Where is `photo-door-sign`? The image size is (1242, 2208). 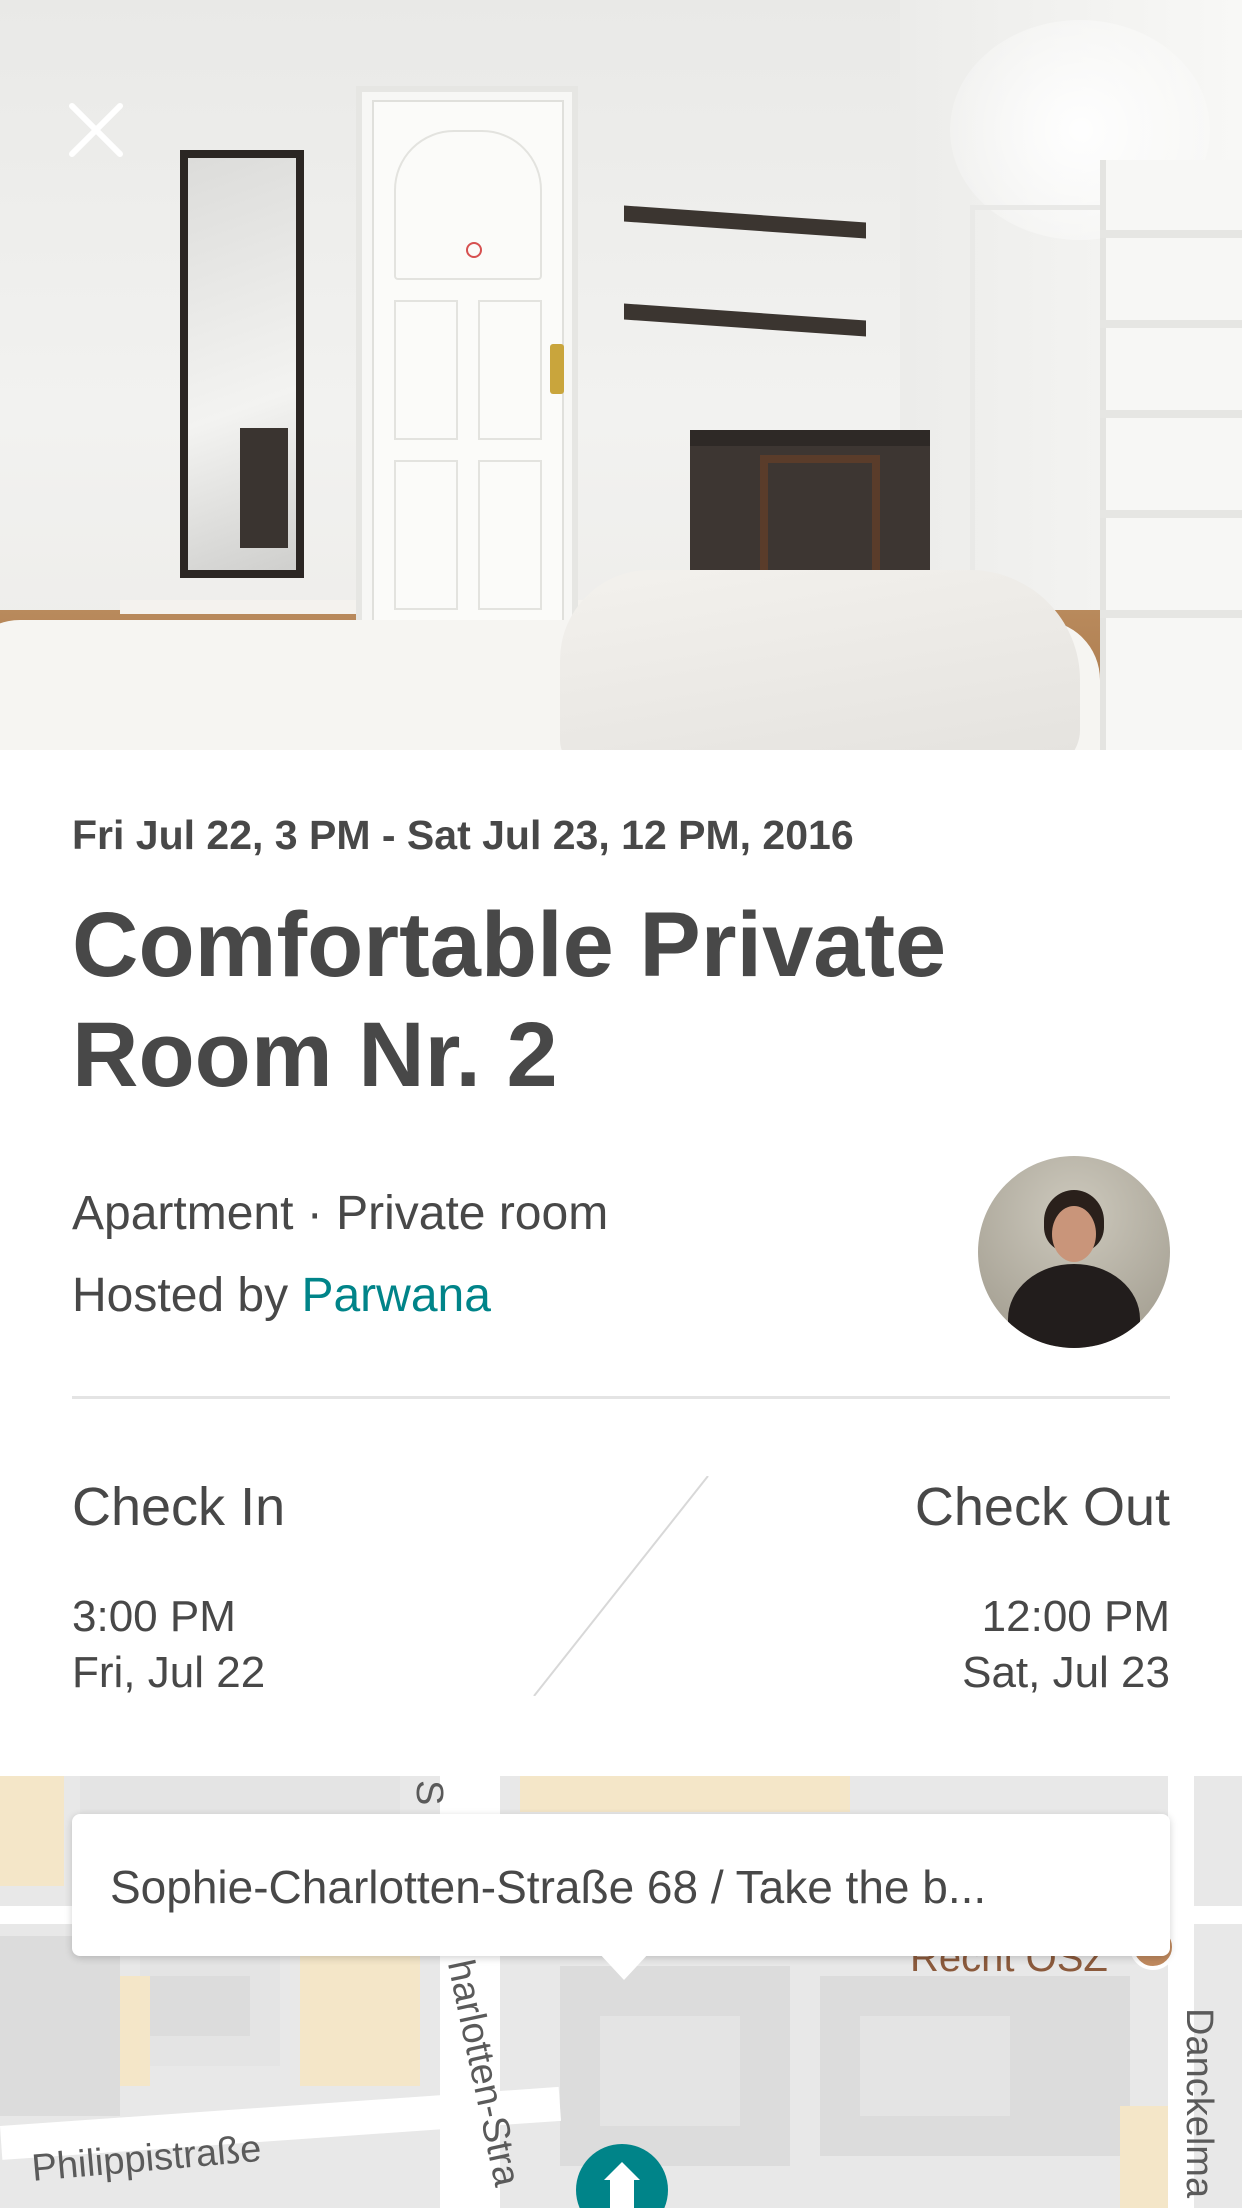
photo-door-sign is located at coordinates (474, 250).